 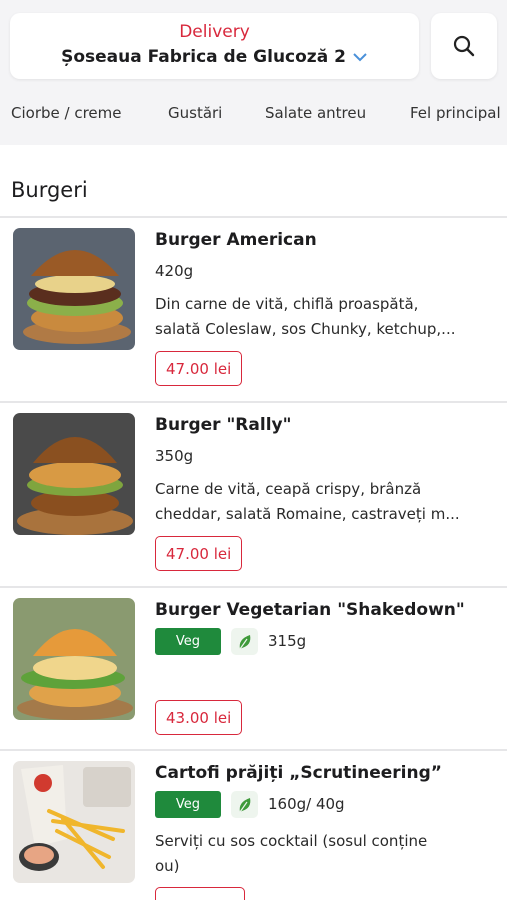 What do you see at coordinates (214, 46) in the screenshot?
I see `delivery-address-selector: Delivery Șoseaua Fabrica de Glucoză 2` at bounding box center [214, 46].